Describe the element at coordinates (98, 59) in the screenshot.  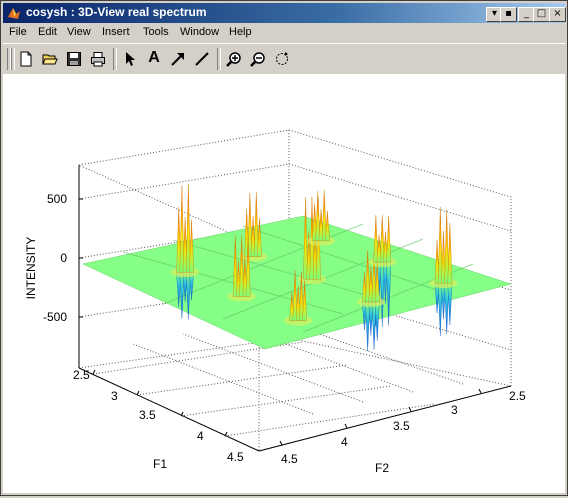
I see `print-icon` at that location.